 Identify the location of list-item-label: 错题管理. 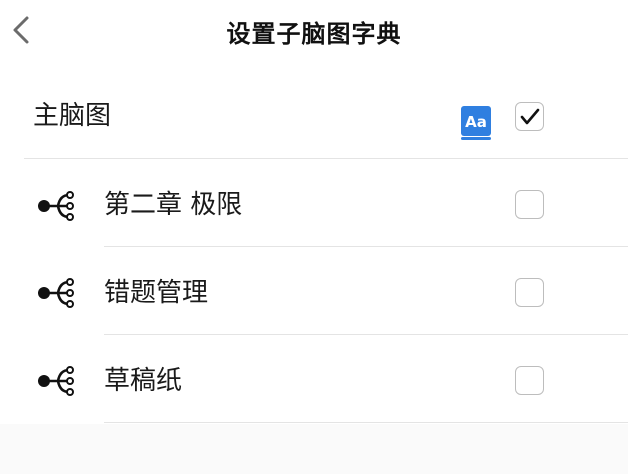
(156, 293).